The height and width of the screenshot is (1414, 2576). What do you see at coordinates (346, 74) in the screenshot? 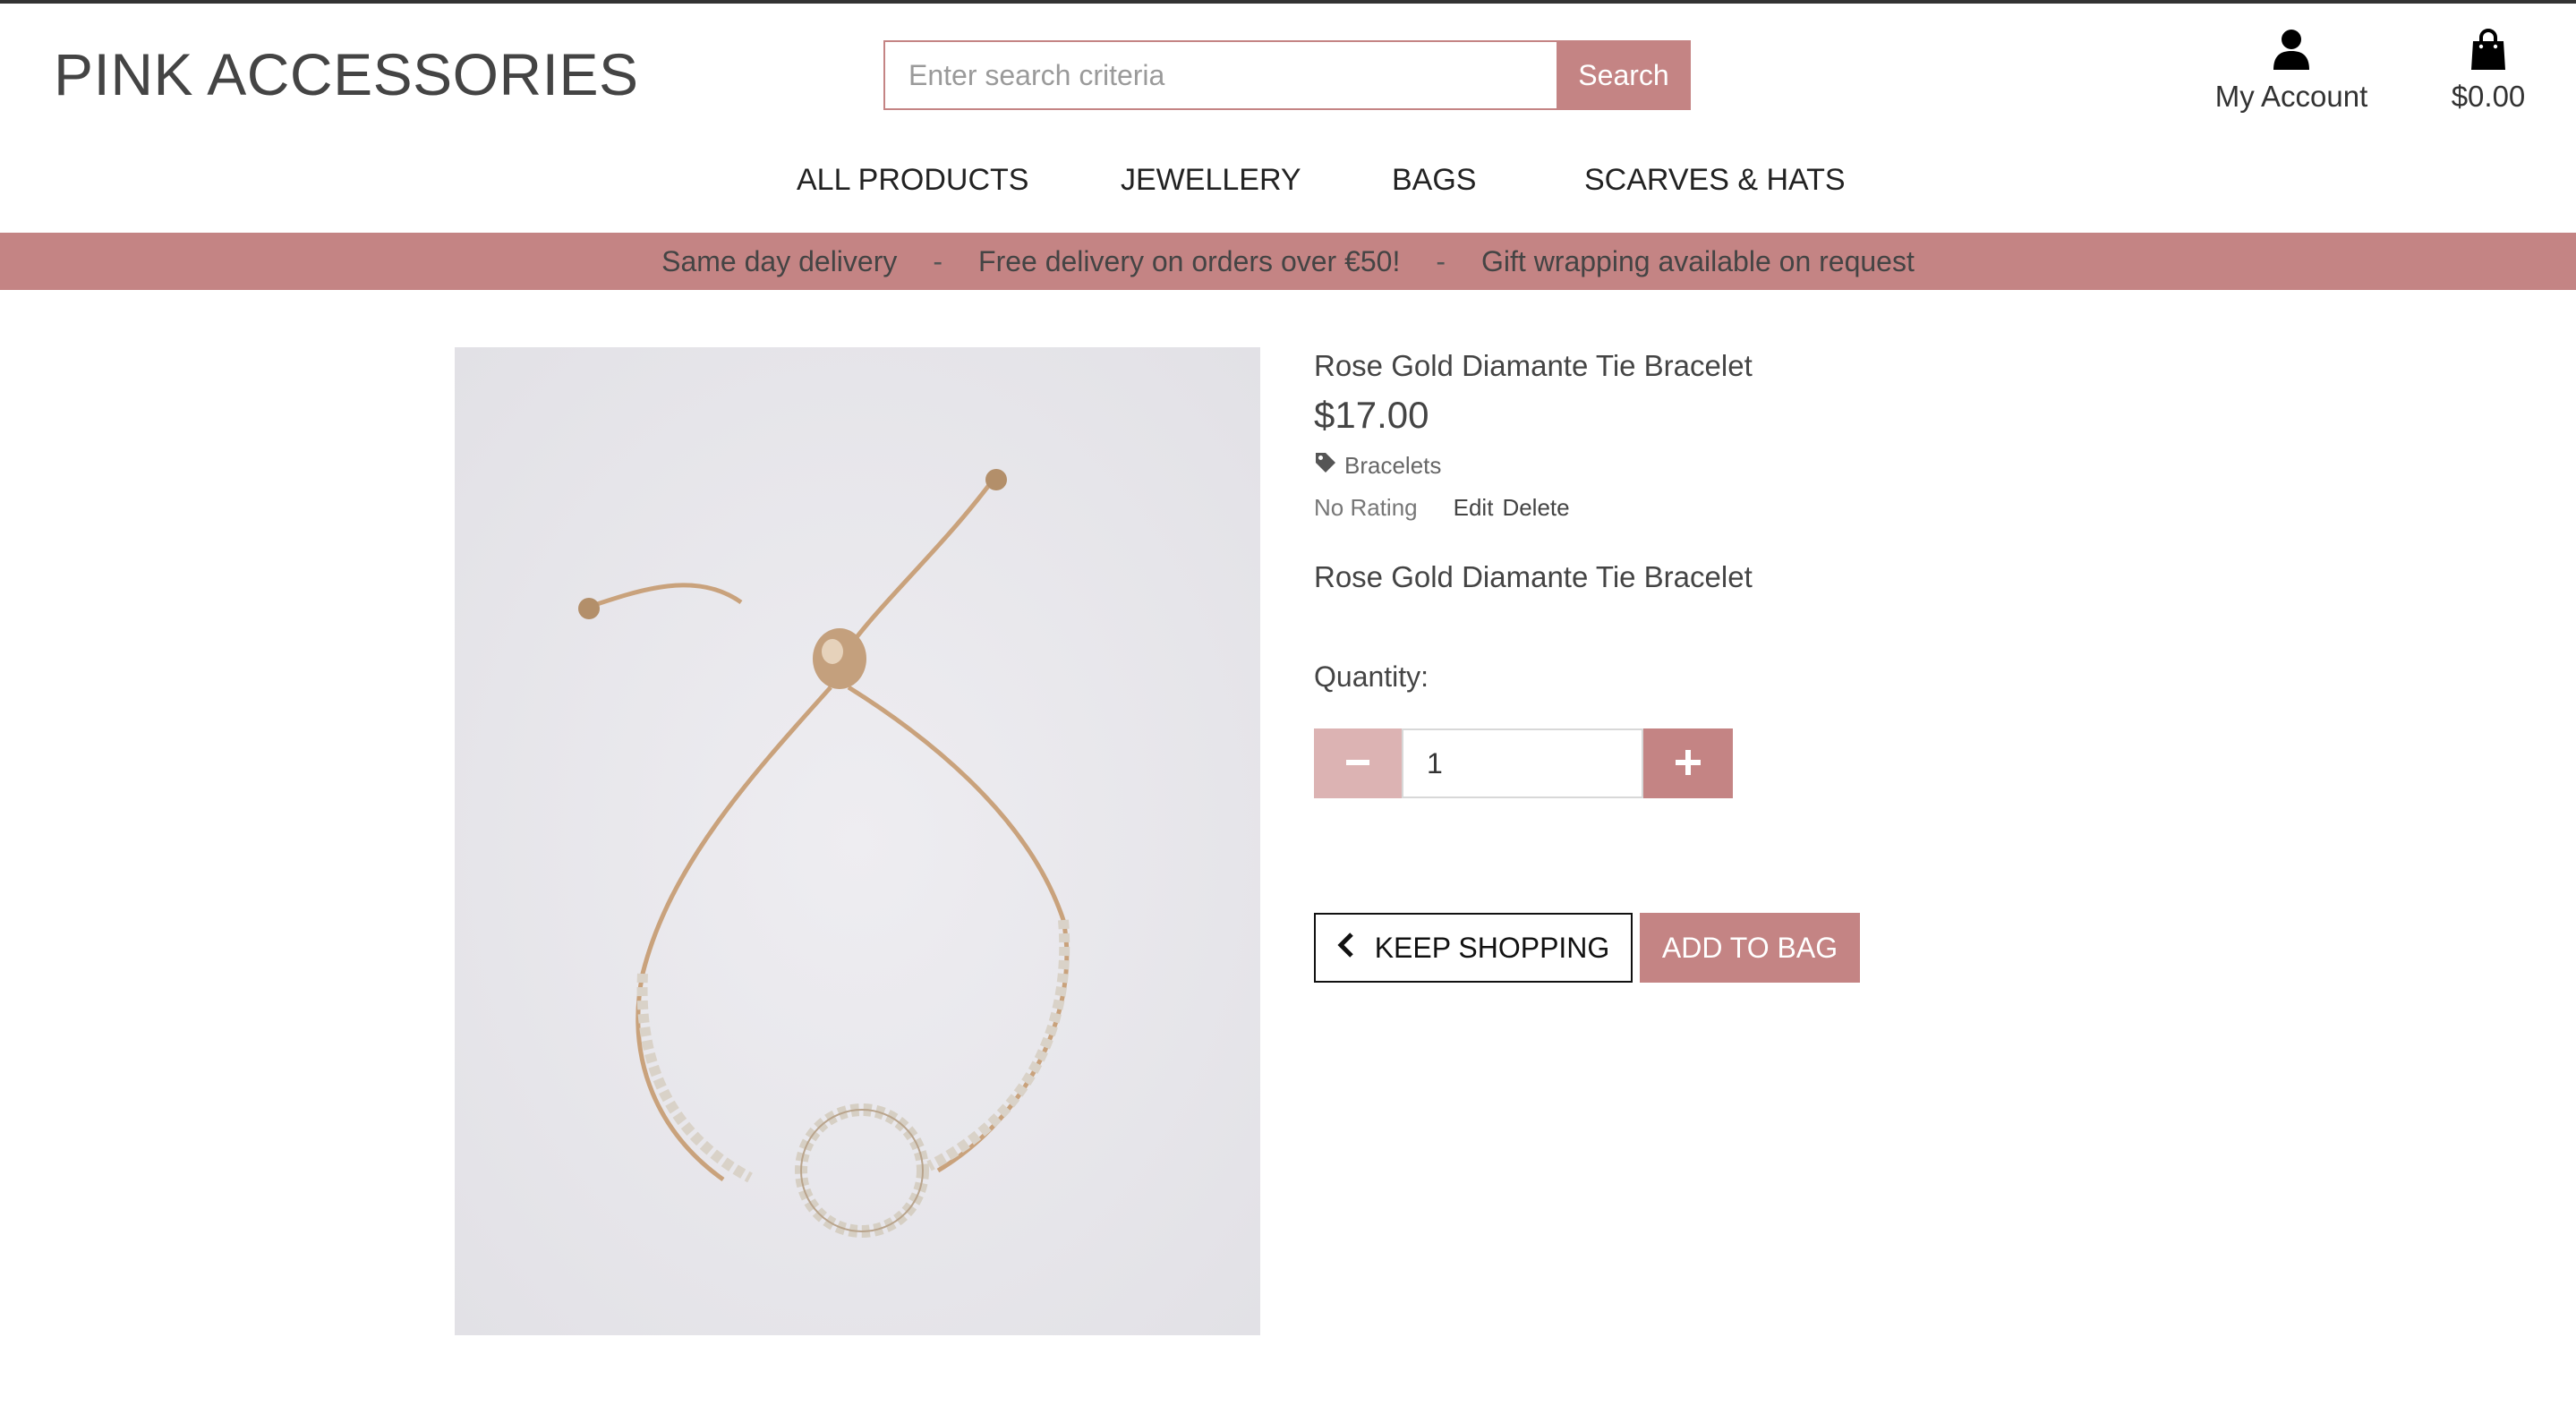
I see `site-logo: PINK ACCESSORIES` at bounding box center [346, 74].